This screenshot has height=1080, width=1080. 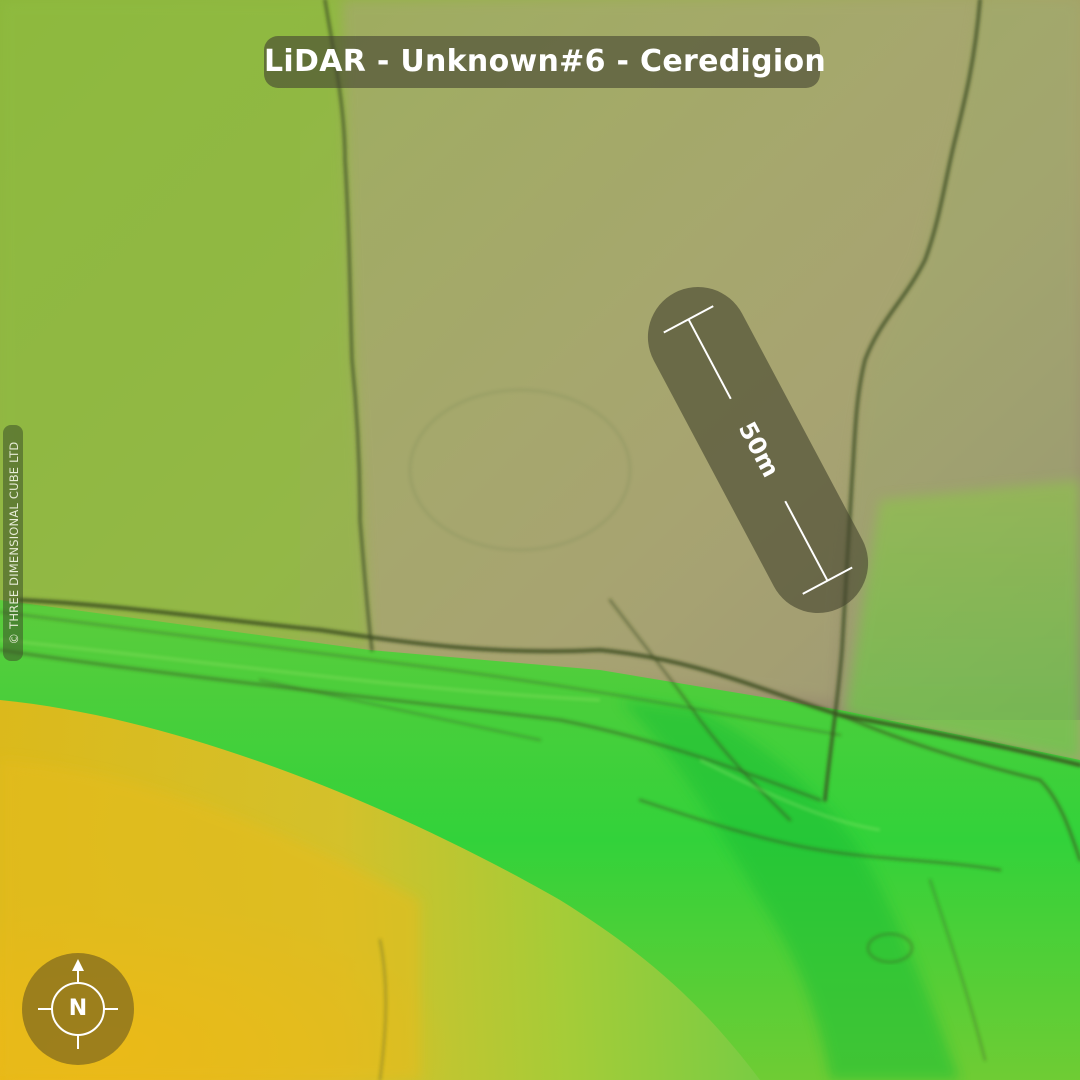 I want to click on compass-north-label: N, so click(x=78, y=1008).